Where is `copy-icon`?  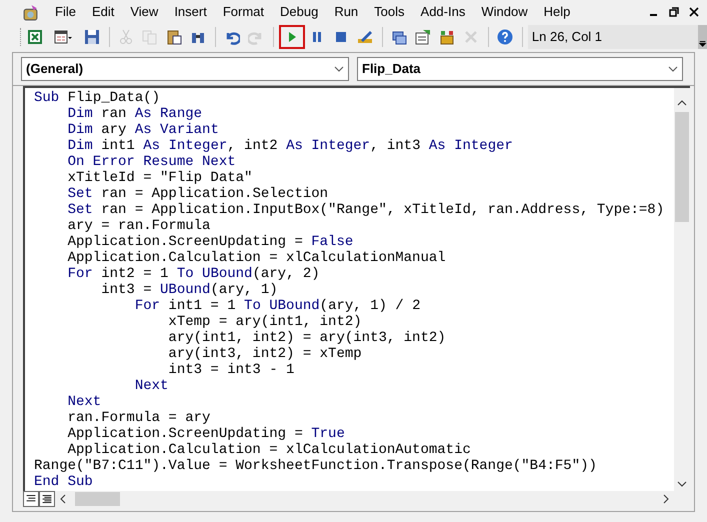 copy-icon is located at coordinates (150, 37).